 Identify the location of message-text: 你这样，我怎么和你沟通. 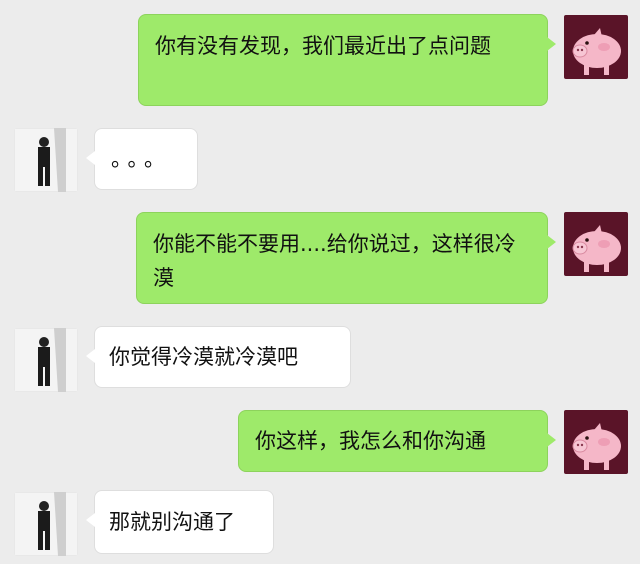
(370, 441).